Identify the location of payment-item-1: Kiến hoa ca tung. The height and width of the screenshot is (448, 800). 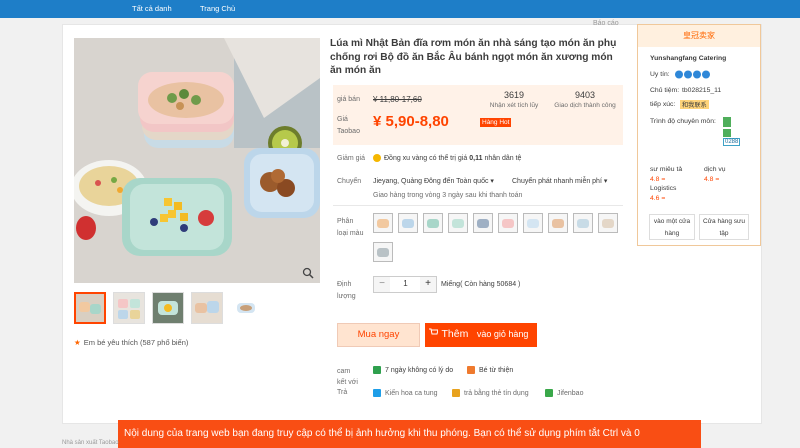
(405, 393).